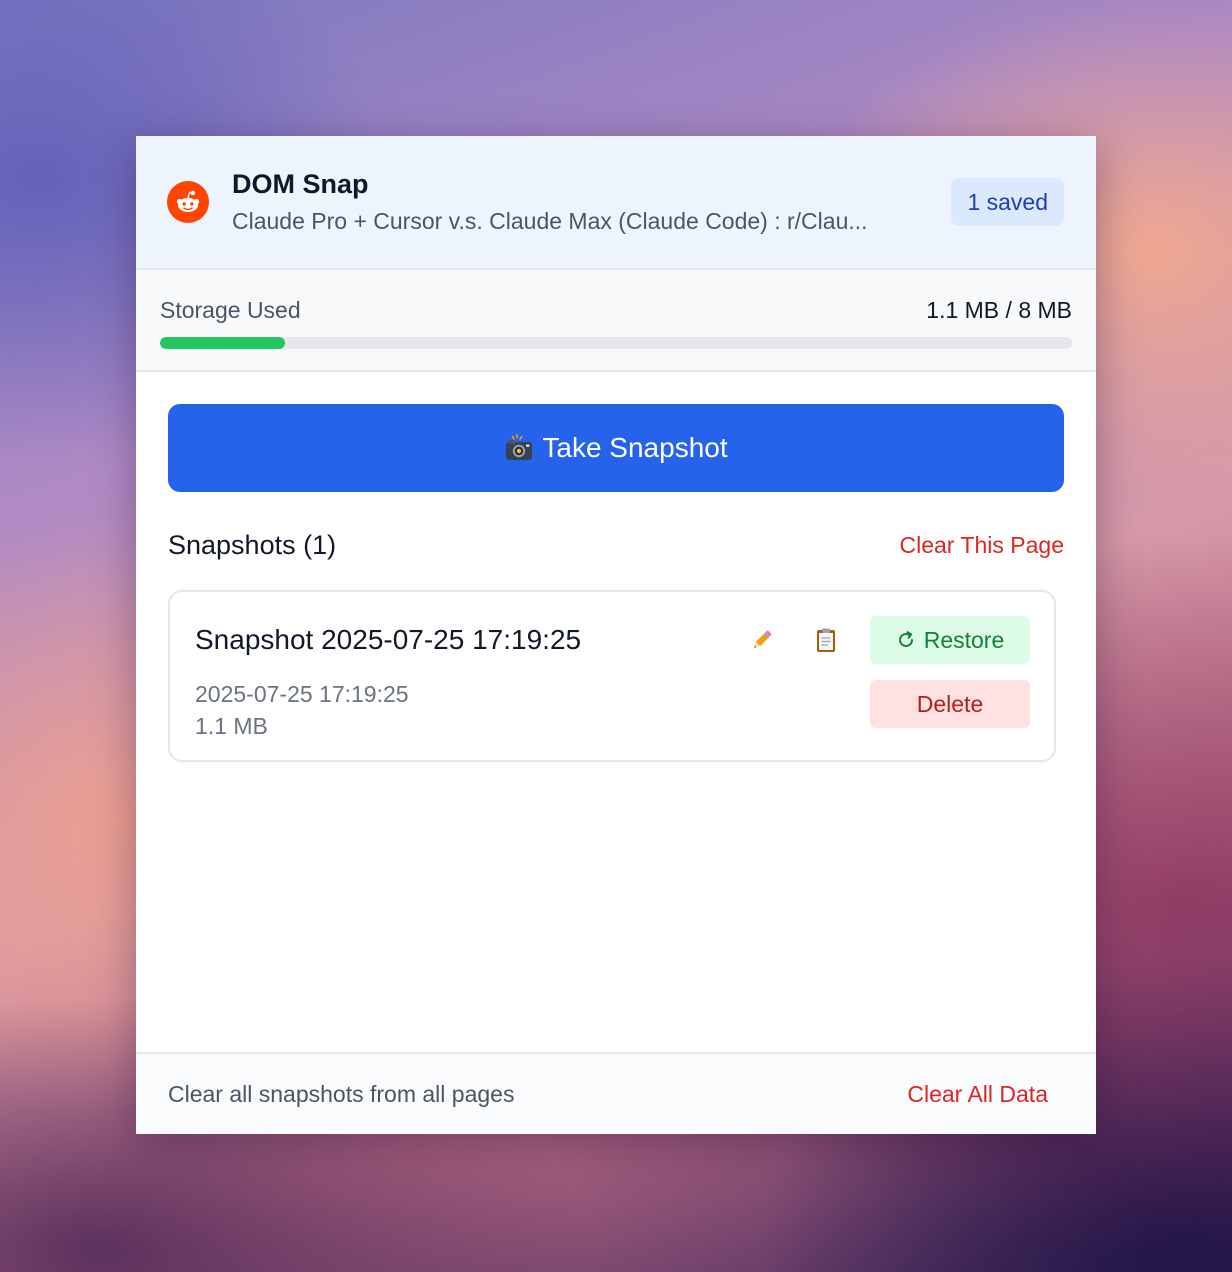  I want to click on reddit-icon, so click(188, 202).